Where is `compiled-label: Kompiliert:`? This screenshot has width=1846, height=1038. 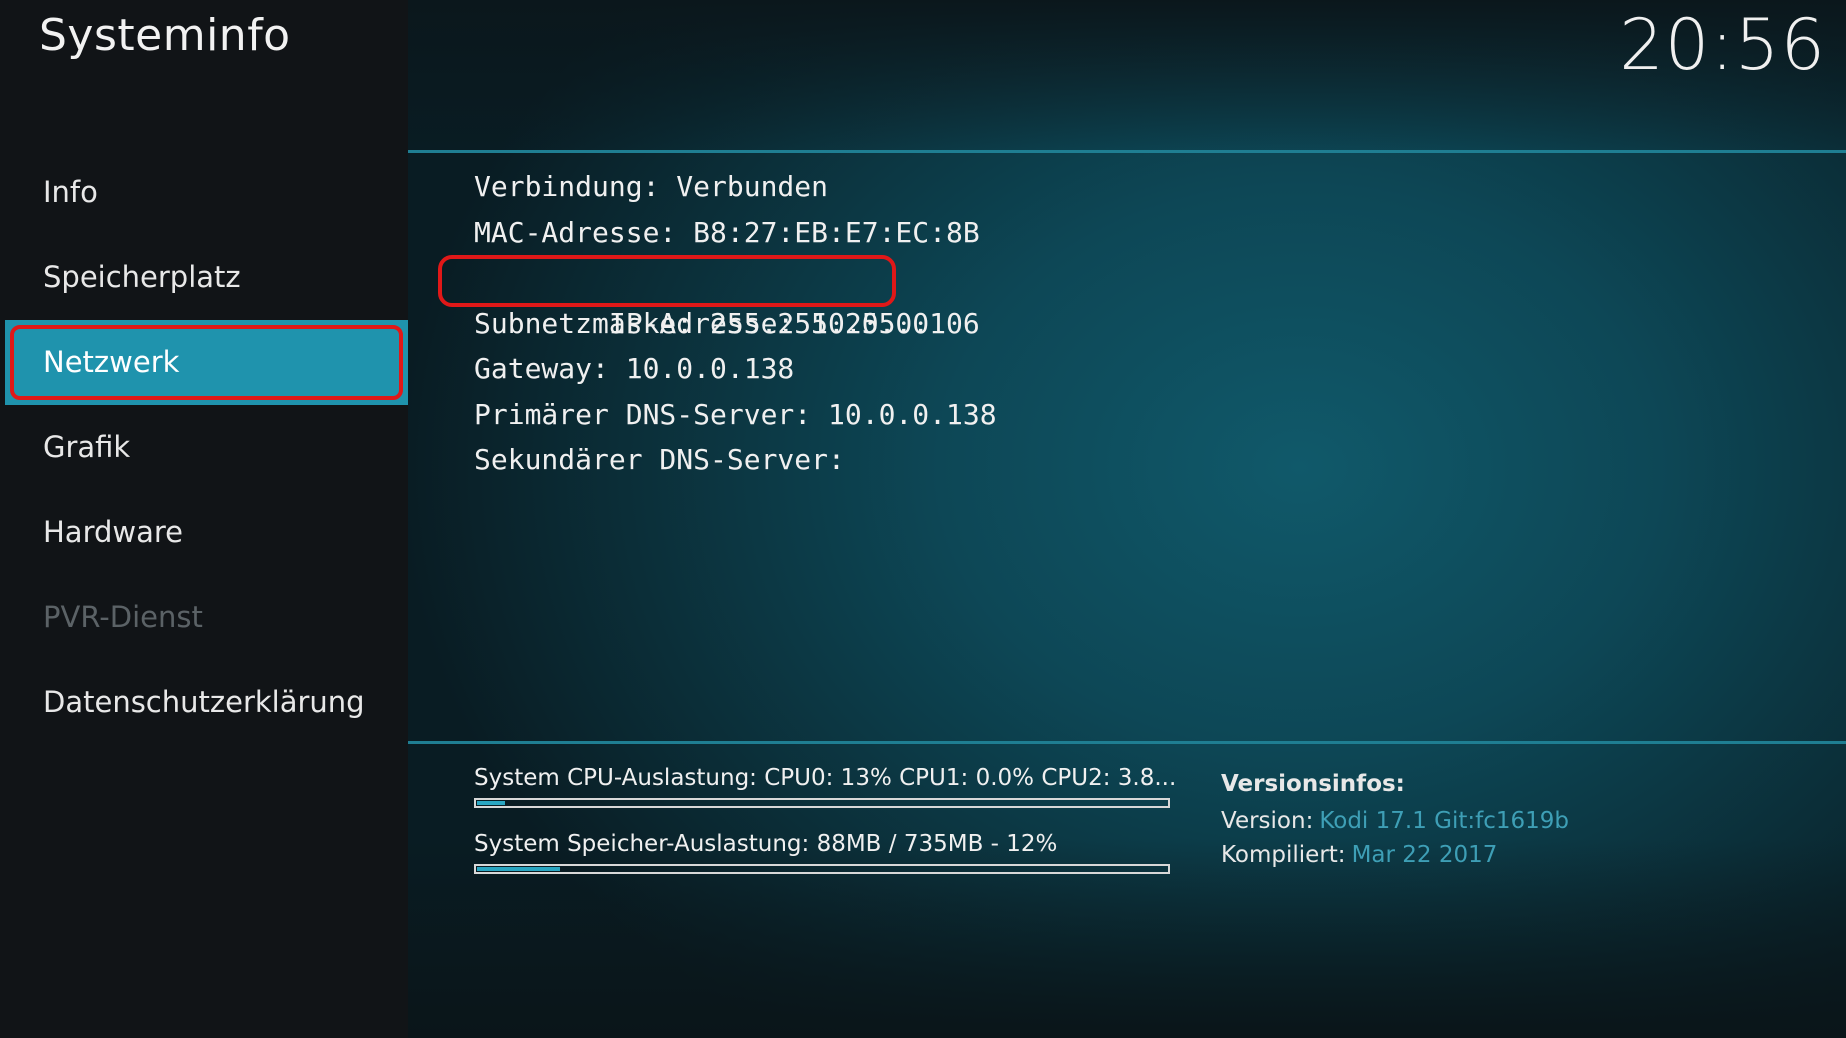 compiled-label: Kompiliert: is located at coordinates (1283, 855).